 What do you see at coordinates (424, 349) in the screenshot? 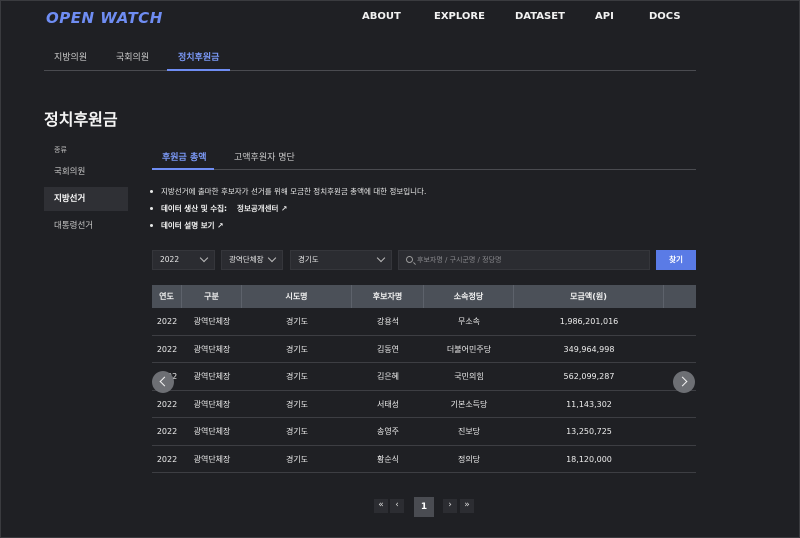
I see `table-row: 2022 광역단체장 경기도 김동연 더불어민주당 349,964,998` at bounding box center [424, 349].